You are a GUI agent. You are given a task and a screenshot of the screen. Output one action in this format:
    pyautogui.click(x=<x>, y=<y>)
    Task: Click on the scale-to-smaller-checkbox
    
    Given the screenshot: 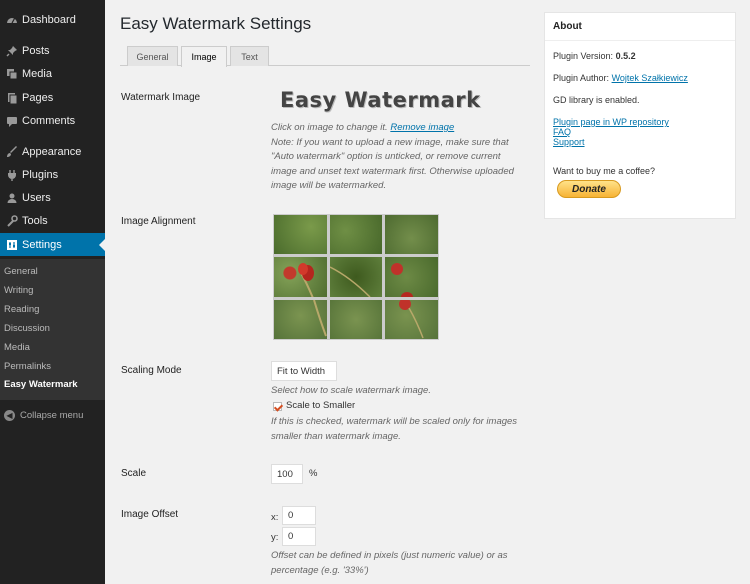 What is the action you would take?
    pyautogui.click(x=277, y=406)
    